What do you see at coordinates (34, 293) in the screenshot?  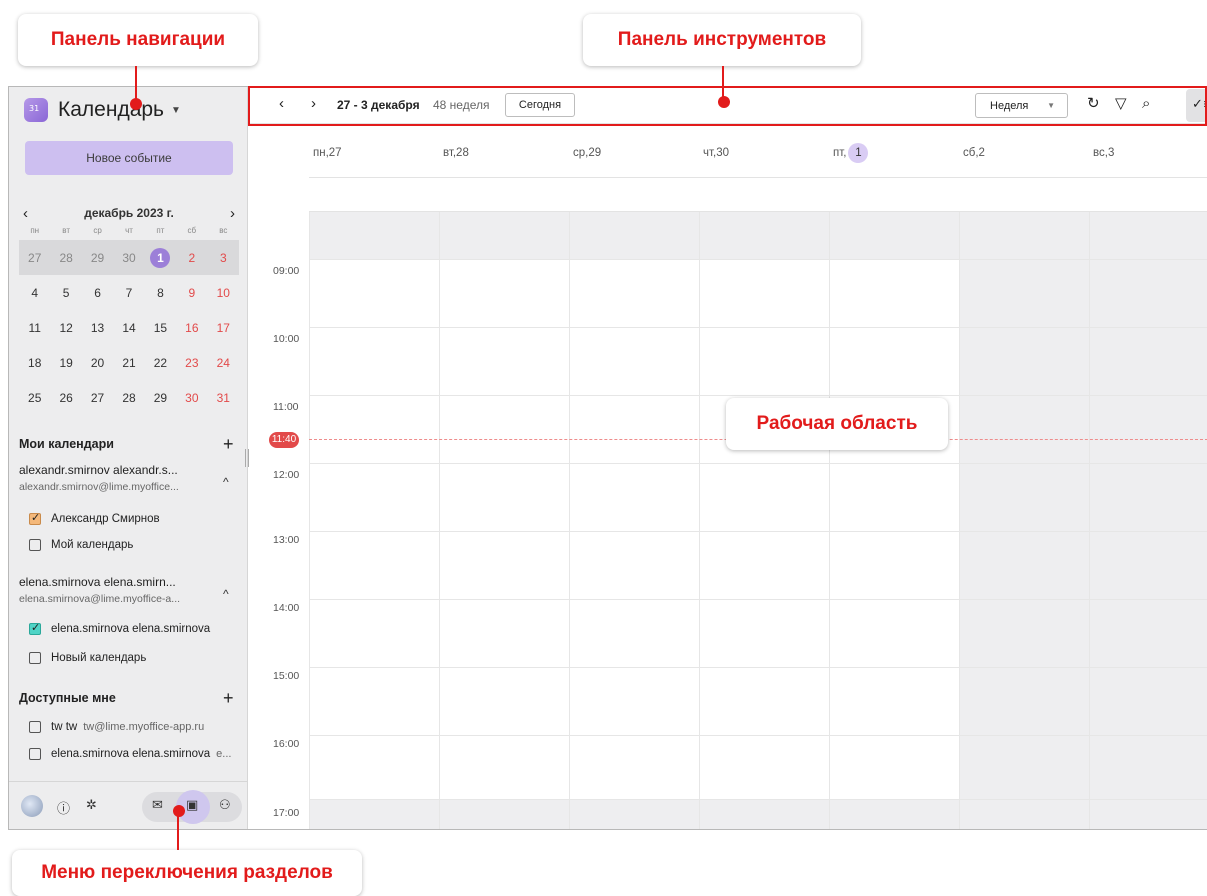 I see `mini-day: 4` at bounding box center [34, 293].